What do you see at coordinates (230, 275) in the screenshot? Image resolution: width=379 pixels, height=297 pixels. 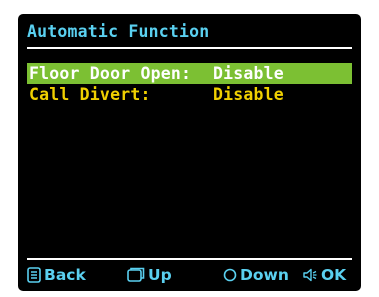 I see `circle-icon` at bounding box center [230, 275].